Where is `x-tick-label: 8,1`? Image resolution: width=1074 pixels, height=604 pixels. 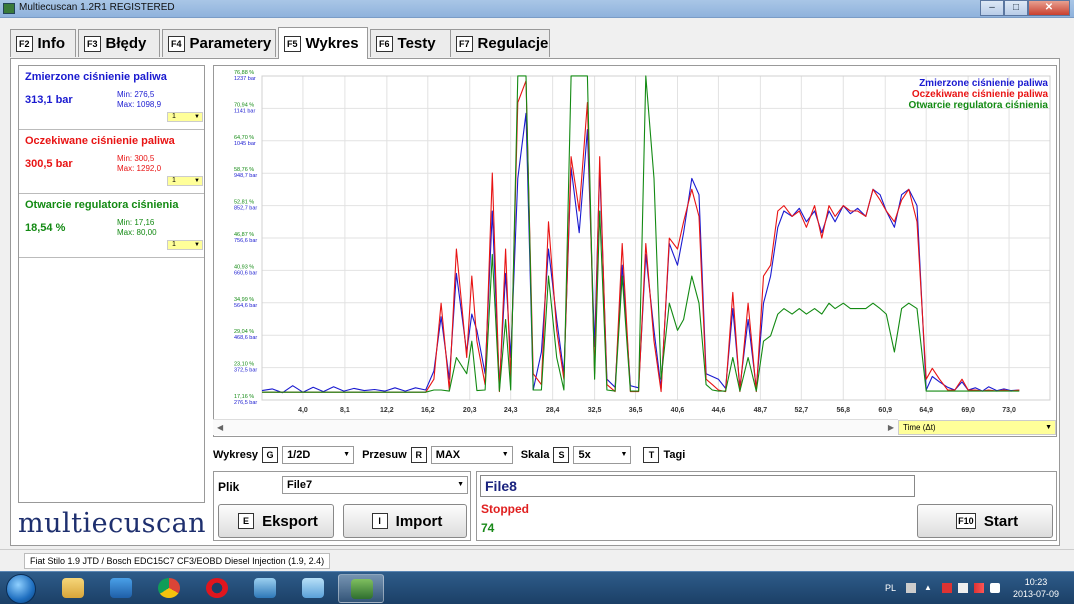
x-tick-label: 8,1 is located at coordinates (345, 410).